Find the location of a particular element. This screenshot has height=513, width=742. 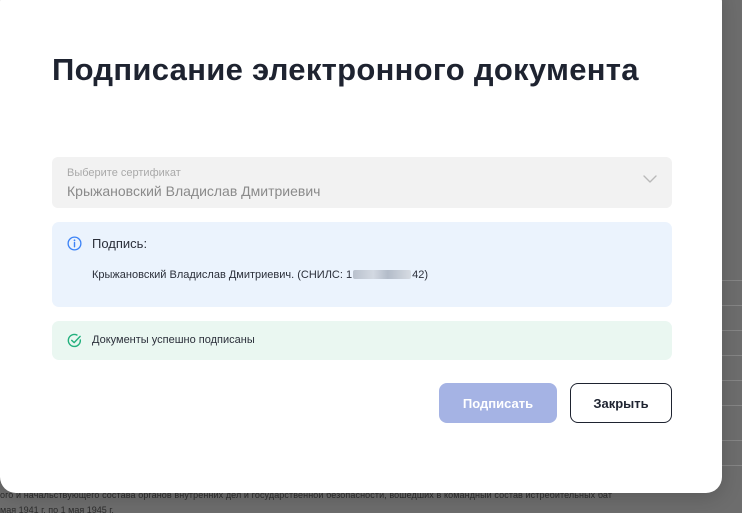

certificate-select-label: Выберите сертификат is located at coordinates (124, 173).